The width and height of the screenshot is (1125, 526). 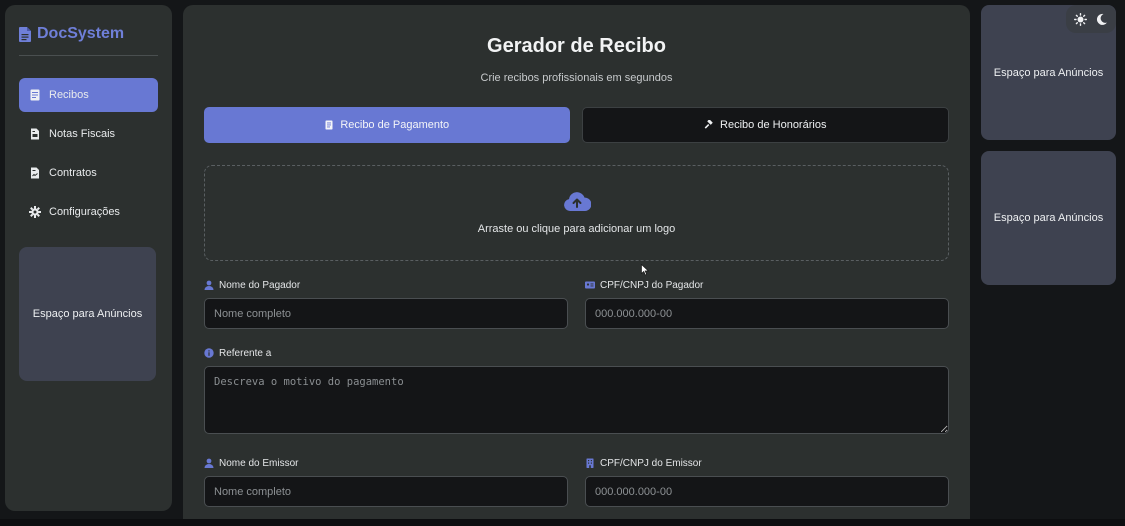 What do you see at coordinates (209, 353) in the screenshot?
I see `info-circle-icon` at bounding box center [209, 353].